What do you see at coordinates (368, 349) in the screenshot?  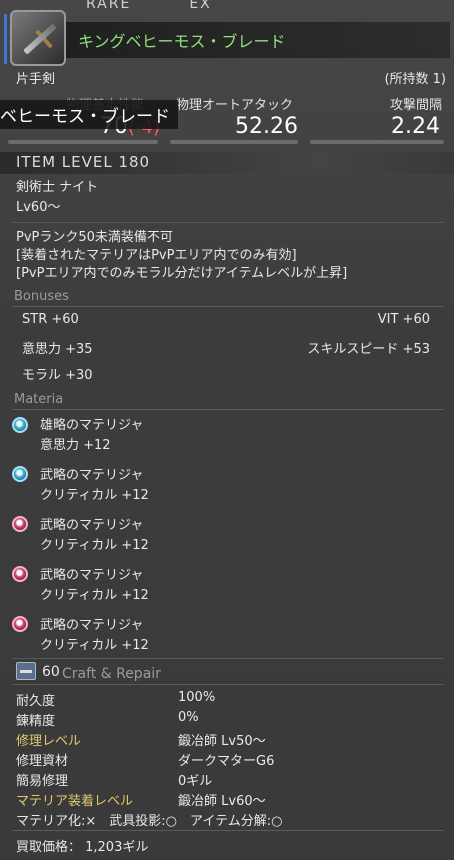 I see `bonus-skill-speed: スキルスピード +53` at bounding box center [368, 349].